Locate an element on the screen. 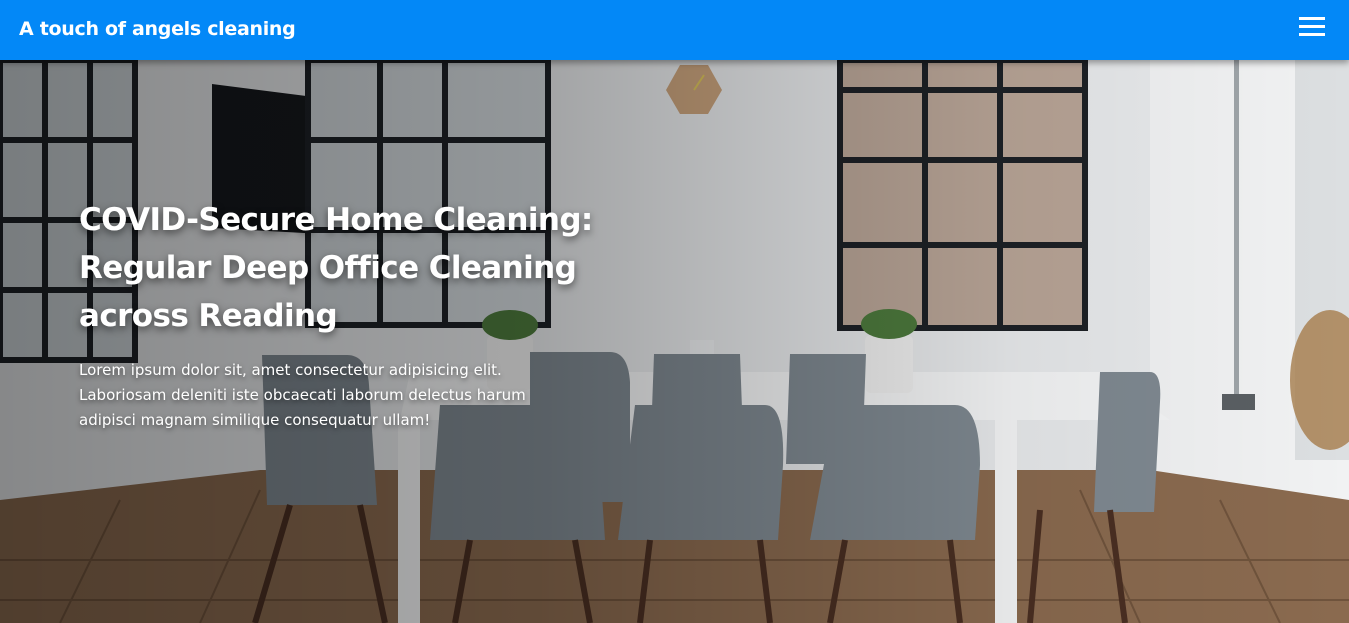 The width and height of the screenshot is (1349, 623). hamburger-menu-icon is located at coordinates (1312, 18).